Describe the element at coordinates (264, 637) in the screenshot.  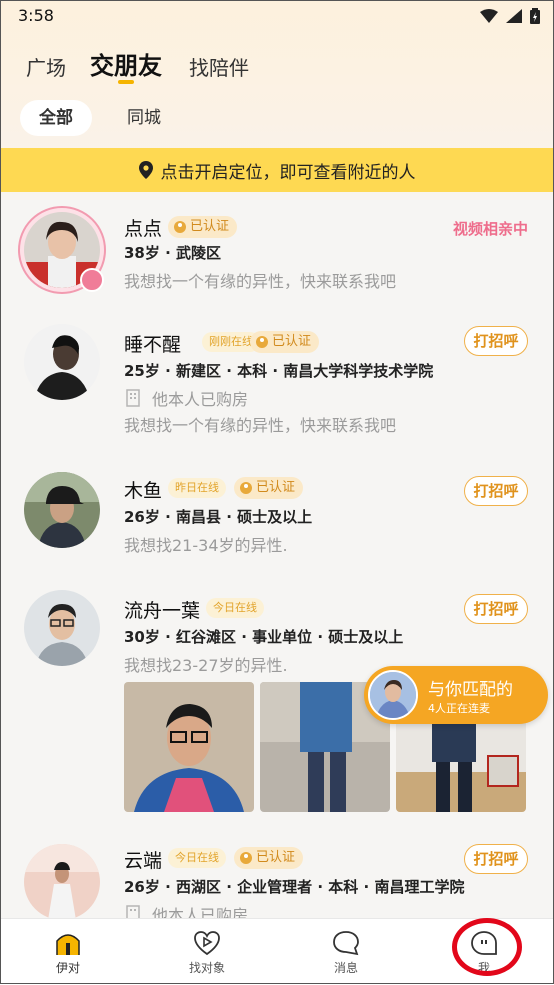
I see `user-info: 30岁 · 红谷滩区 · 事业单位 · 硕士及以上` at that location.